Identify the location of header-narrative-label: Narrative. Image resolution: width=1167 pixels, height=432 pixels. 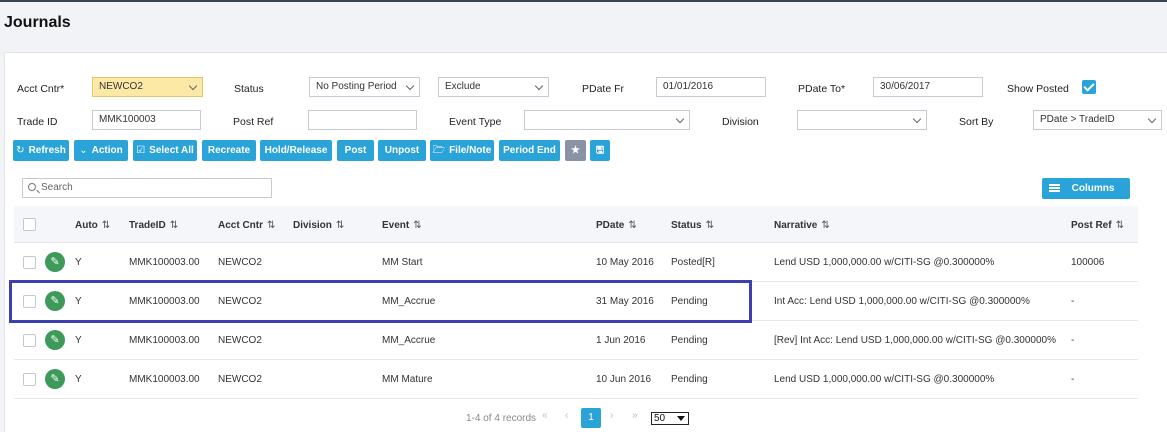
(796, 225).